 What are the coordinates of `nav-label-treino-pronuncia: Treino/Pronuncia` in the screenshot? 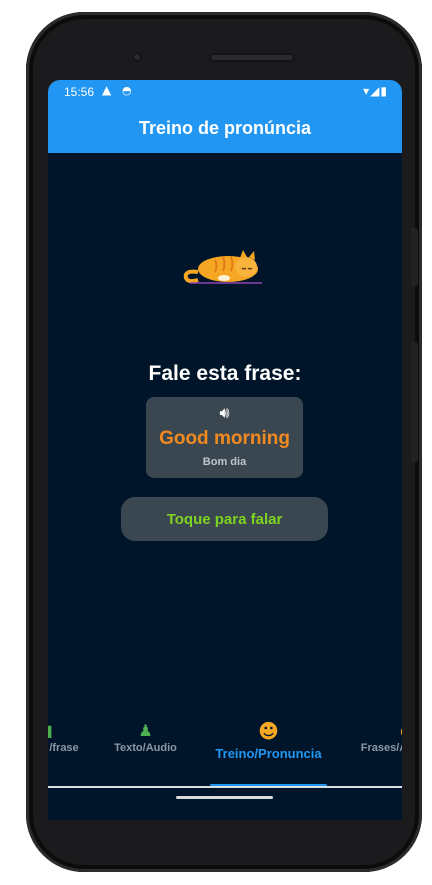 It's located at (268, 753).